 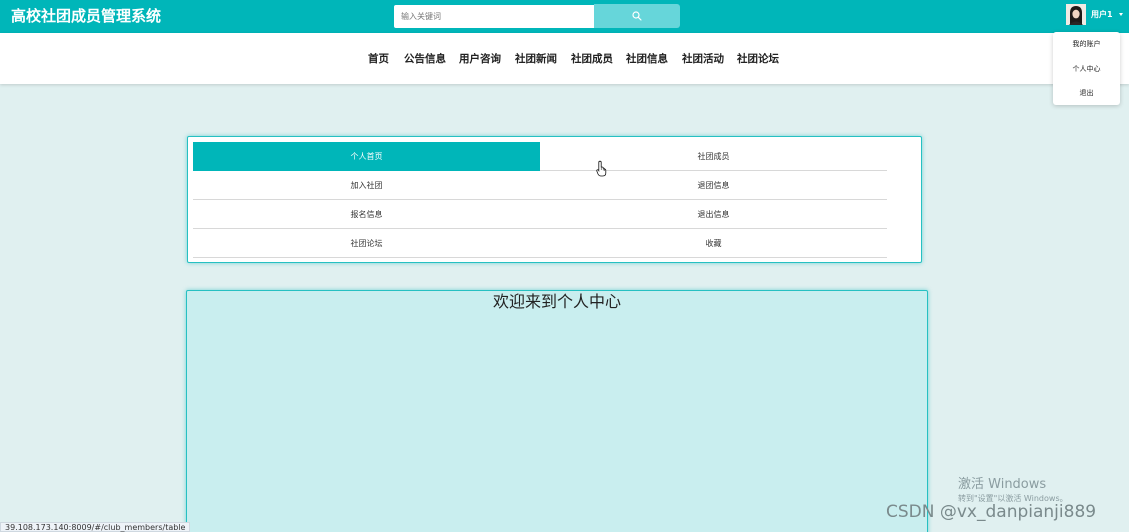 What do you see at coordinates (1002, 484) in the screenshot?
I see `windows-activation-title: 激活 Windows` at bounding box center [1002, 484].